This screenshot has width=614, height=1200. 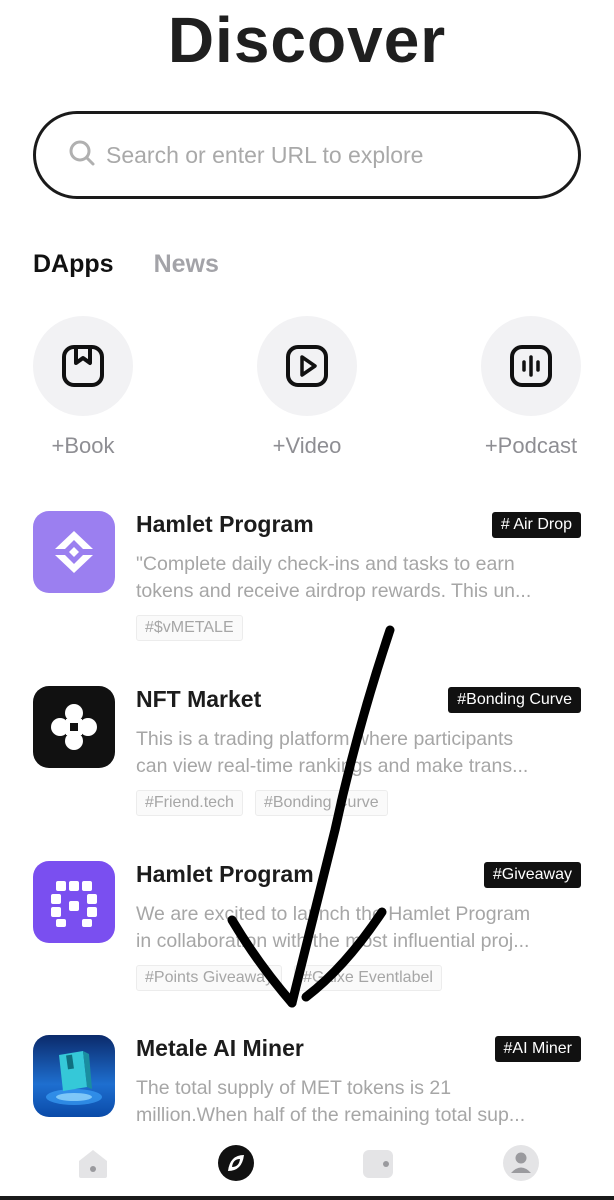 What do you see at coordinates (74, 552) in the screenshot?
I see `hamlet-logo-icon` at bounding box center [74, 552].